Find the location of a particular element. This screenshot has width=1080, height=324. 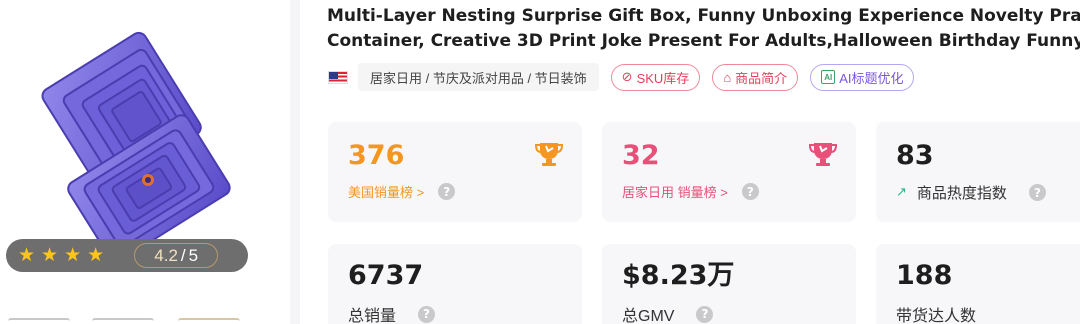

panel-divider is located at coordinates (295, 162).